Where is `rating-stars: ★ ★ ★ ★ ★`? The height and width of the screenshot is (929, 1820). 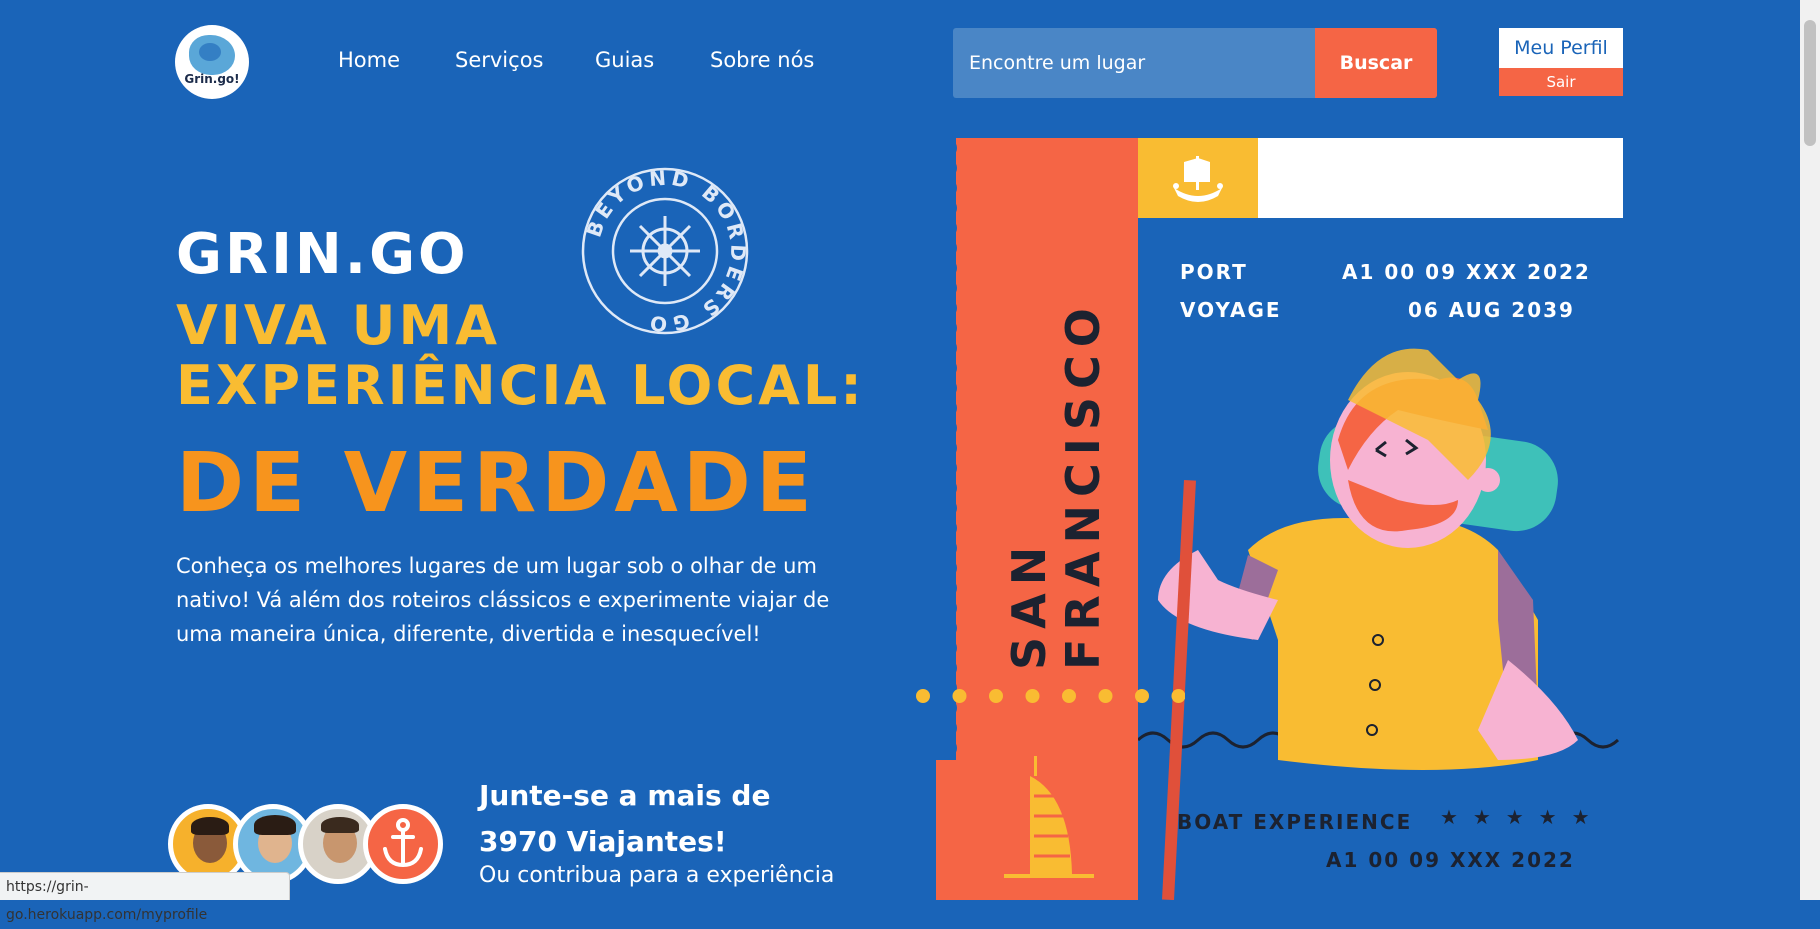
rating-stars: ★ ★ ★ ★ ★ is located at coordinates (1517, 817).